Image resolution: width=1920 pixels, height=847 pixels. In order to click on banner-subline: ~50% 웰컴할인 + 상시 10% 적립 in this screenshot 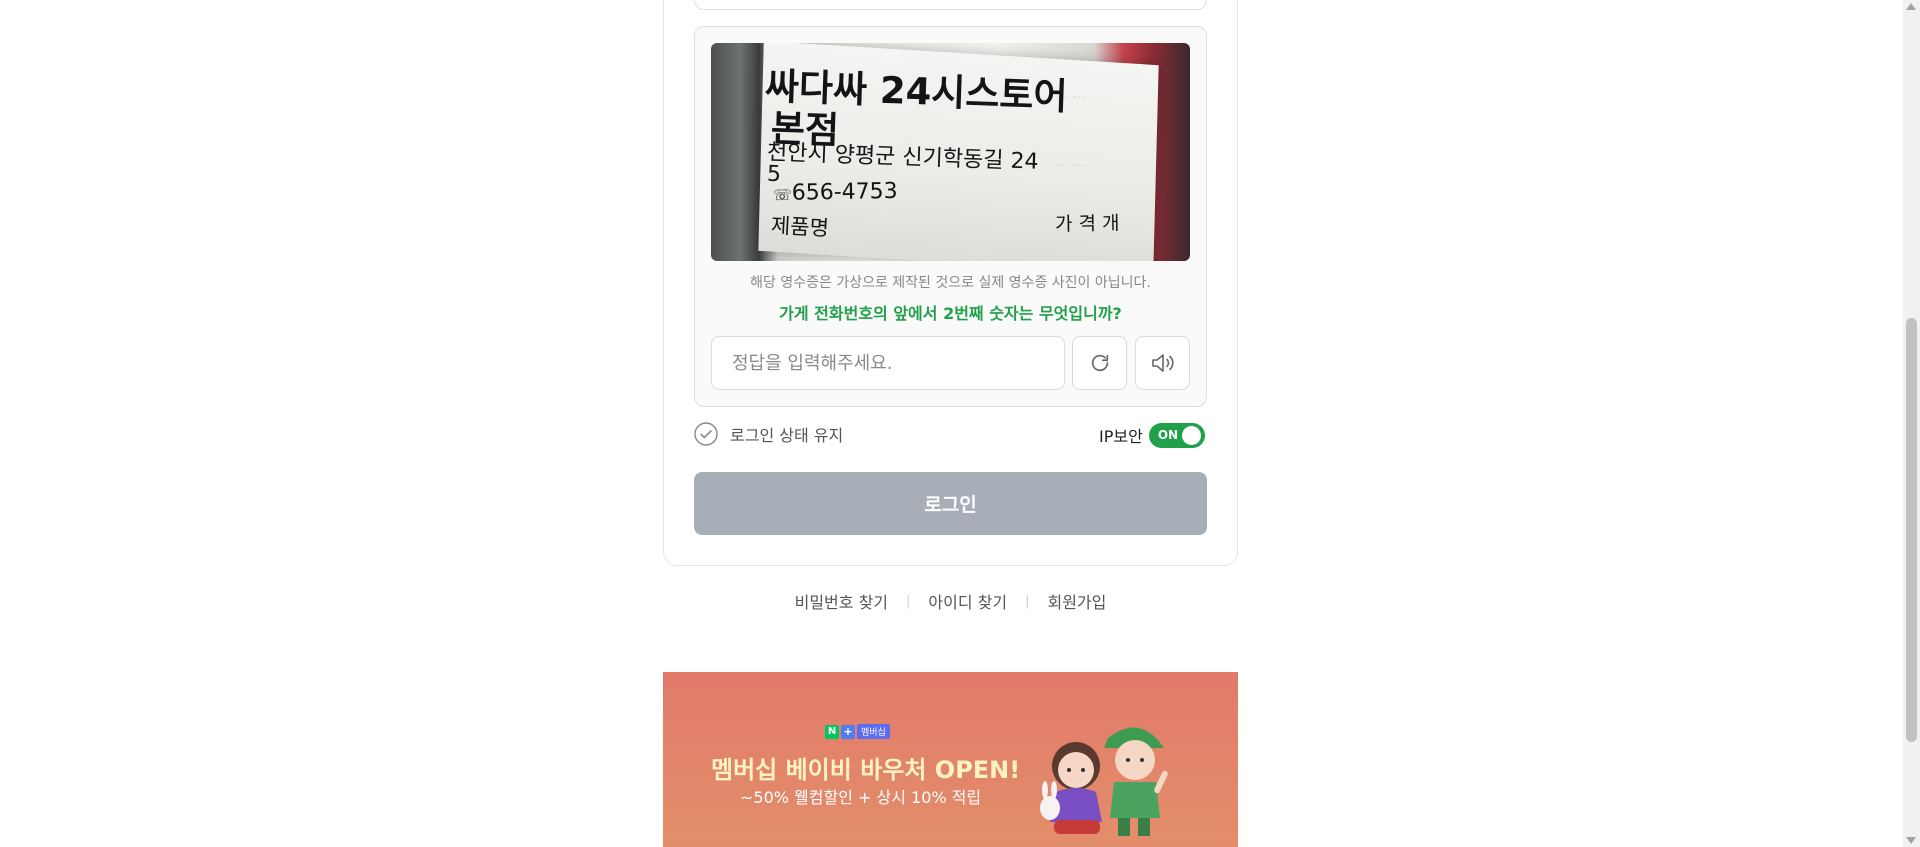, I will do `click(861, 797)`.